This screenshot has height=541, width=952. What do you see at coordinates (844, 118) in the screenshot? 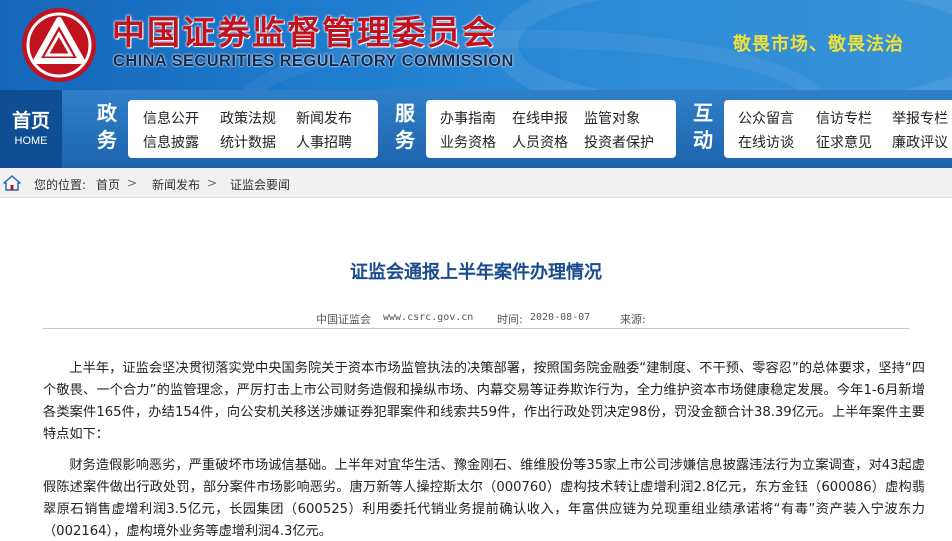
I see `nav-item-petition: 信访专栏` at bounding box center [844, 118].